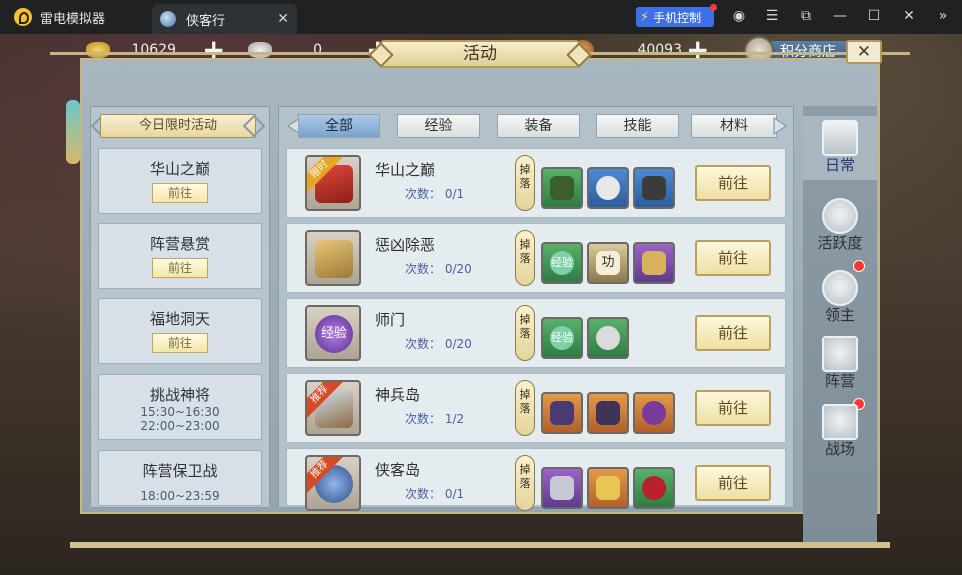 Image resolution: width=962 pixels, height=575 pixels. What do you see at coordinates (179, 395) in the screenshot?
I see `limited-item-name: 挑战神将` at bounding box center [179, 395].